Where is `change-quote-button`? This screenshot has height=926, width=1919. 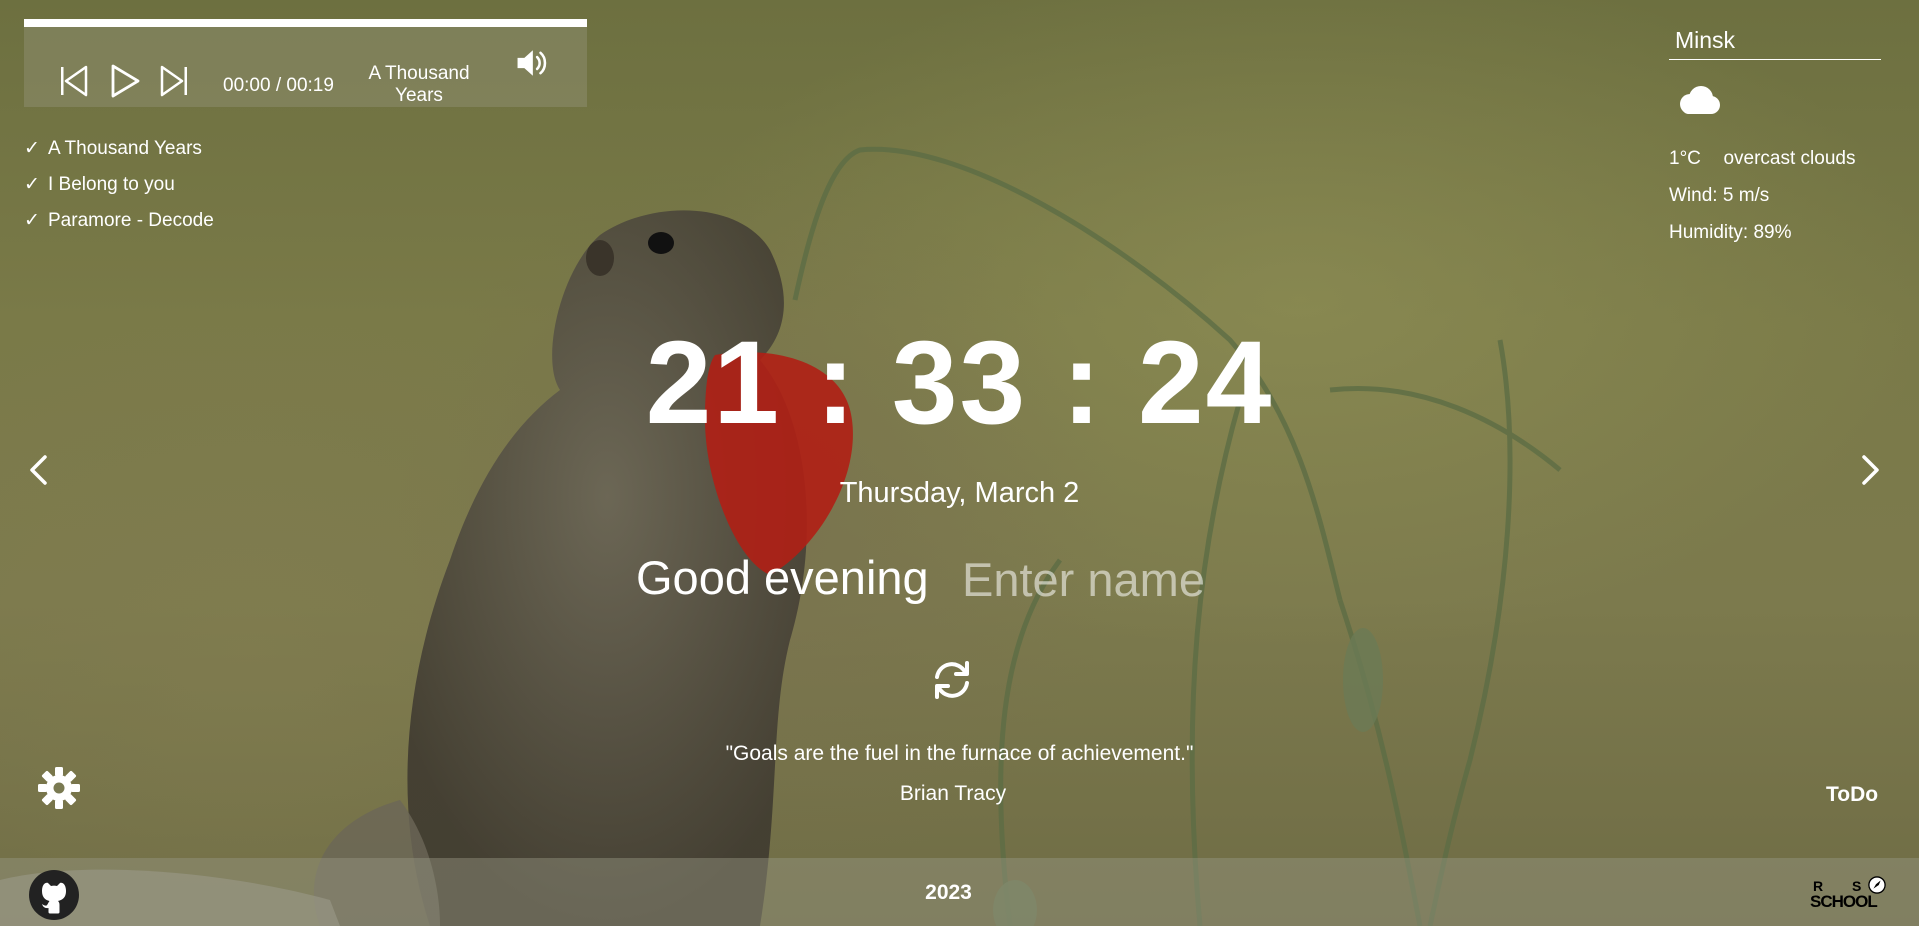 change-quote-button is located at coordinates (952, 680).